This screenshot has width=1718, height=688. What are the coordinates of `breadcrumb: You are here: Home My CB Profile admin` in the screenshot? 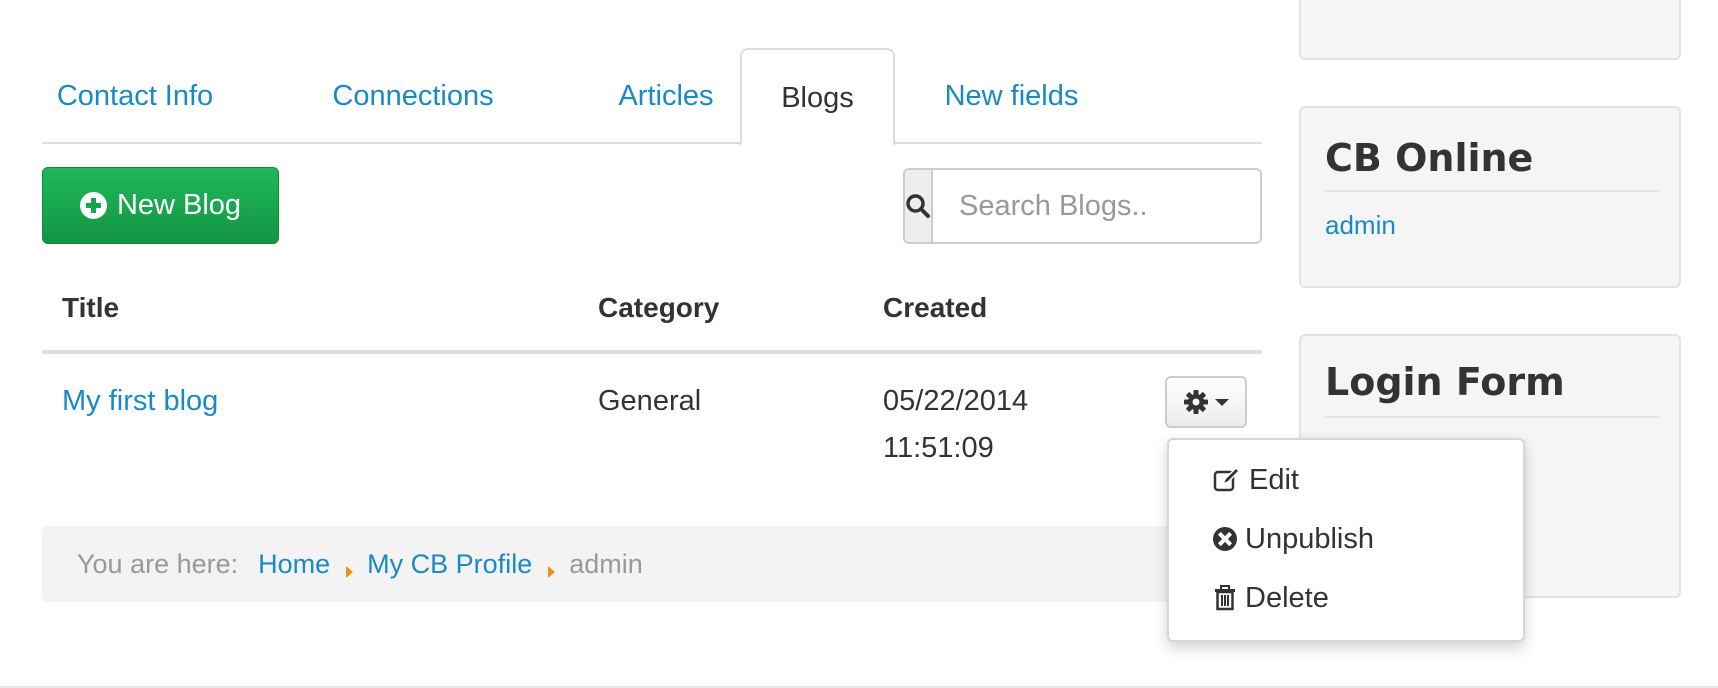 It's located at (657, 564).